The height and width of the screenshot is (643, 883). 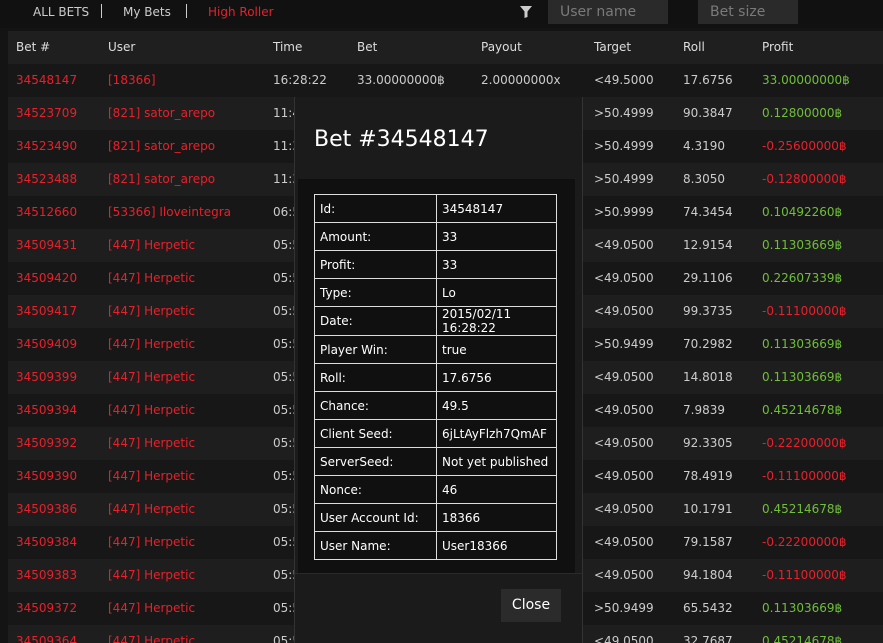 What do you see at coordinates (496, 405) in the screenshot?
I see `detail-value: 49.5` at bounding box center [496, 405].